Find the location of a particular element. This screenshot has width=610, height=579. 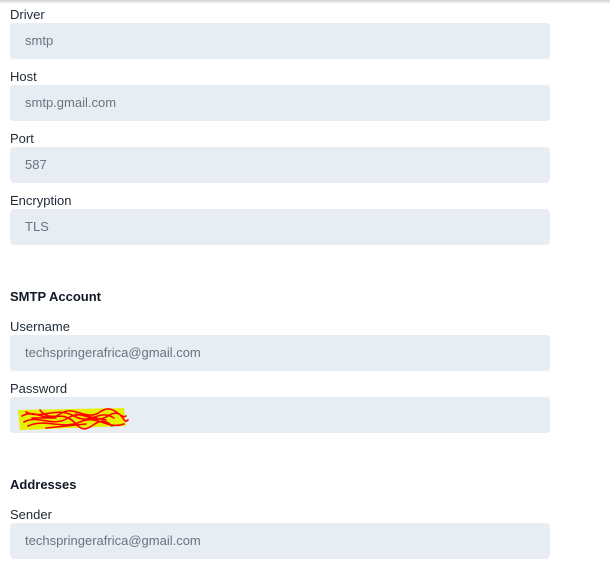

password-label: Password is located at coordinates (39, 388).